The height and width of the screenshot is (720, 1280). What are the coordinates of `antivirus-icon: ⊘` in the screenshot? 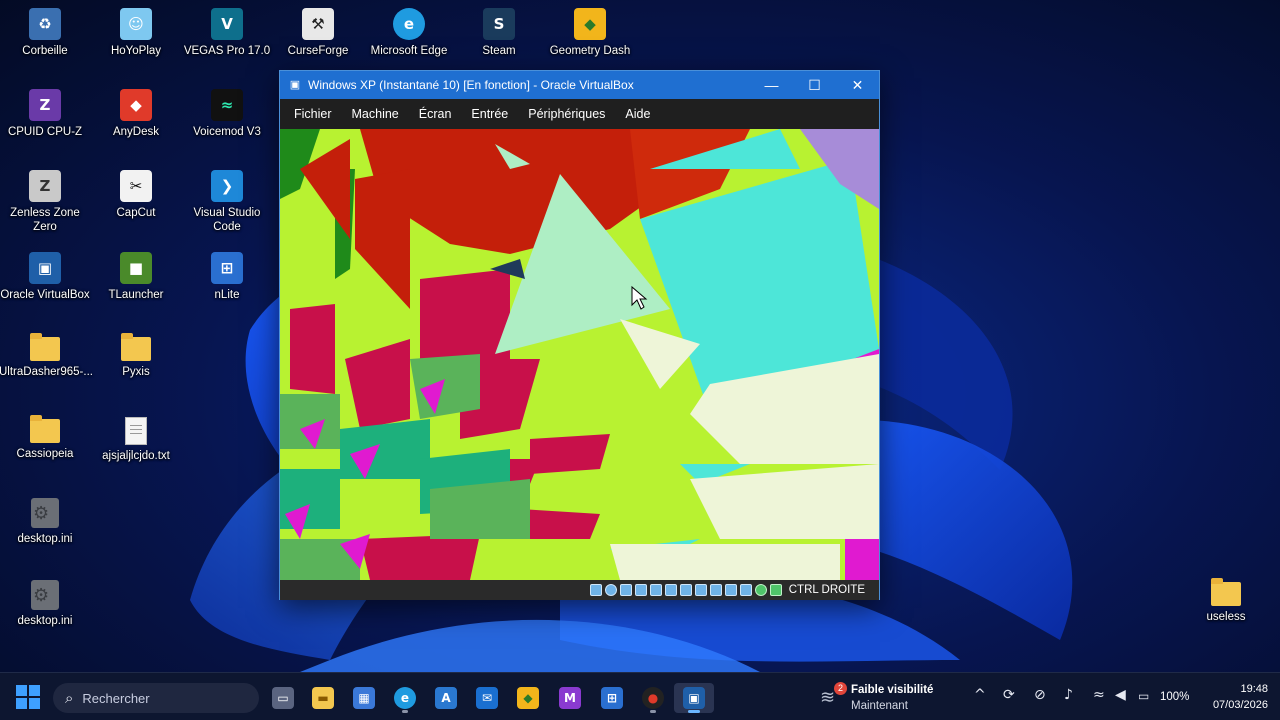 It's located at (1040, 695).